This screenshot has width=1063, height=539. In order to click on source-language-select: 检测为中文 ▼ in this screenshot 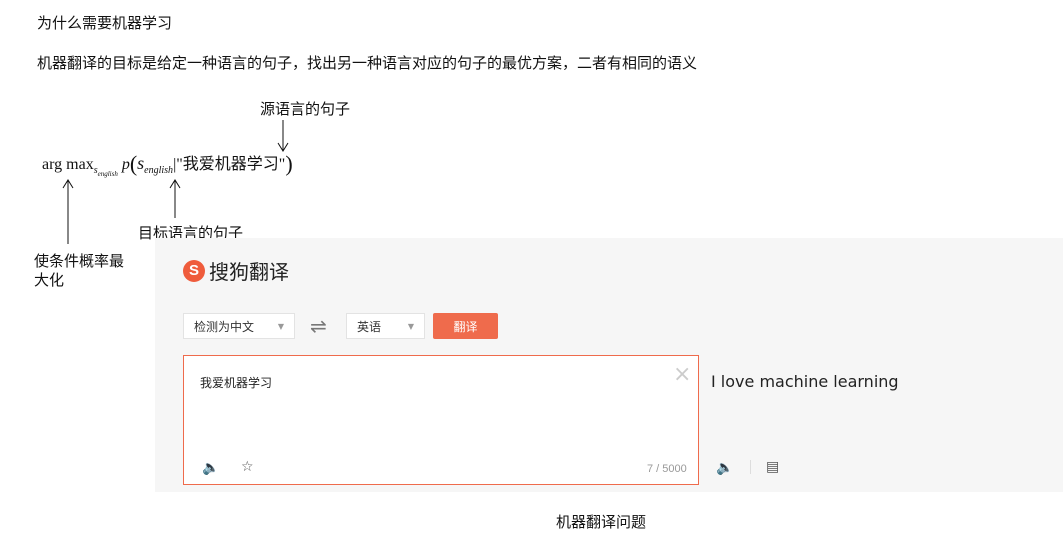, I will do `click(239, 326)`.